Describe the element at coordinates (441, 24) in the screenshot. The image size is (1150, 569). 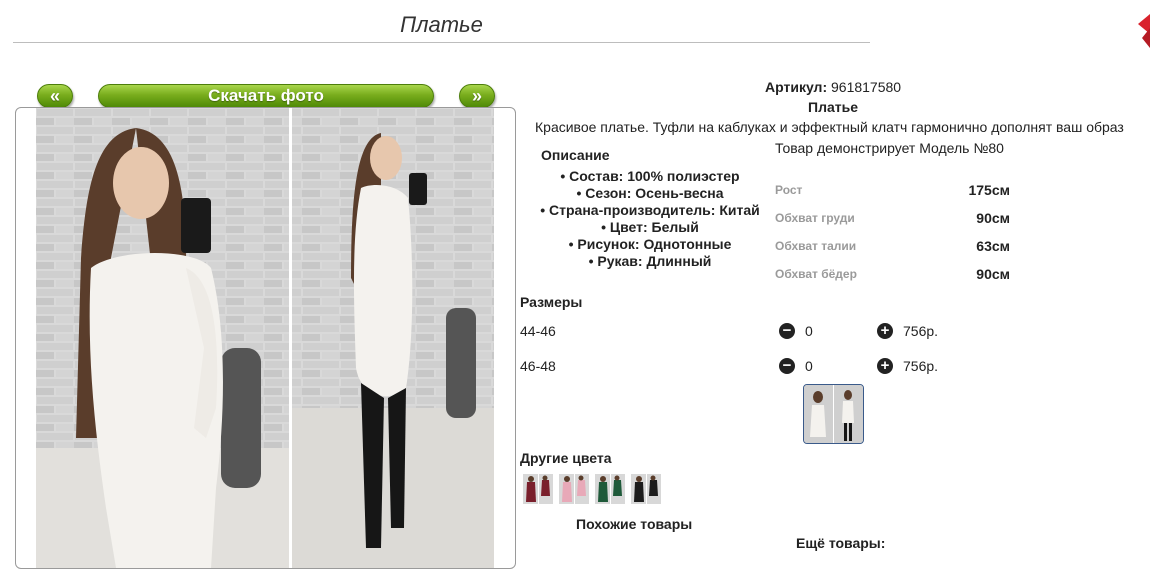
I see `page-title: Платье` at that location.